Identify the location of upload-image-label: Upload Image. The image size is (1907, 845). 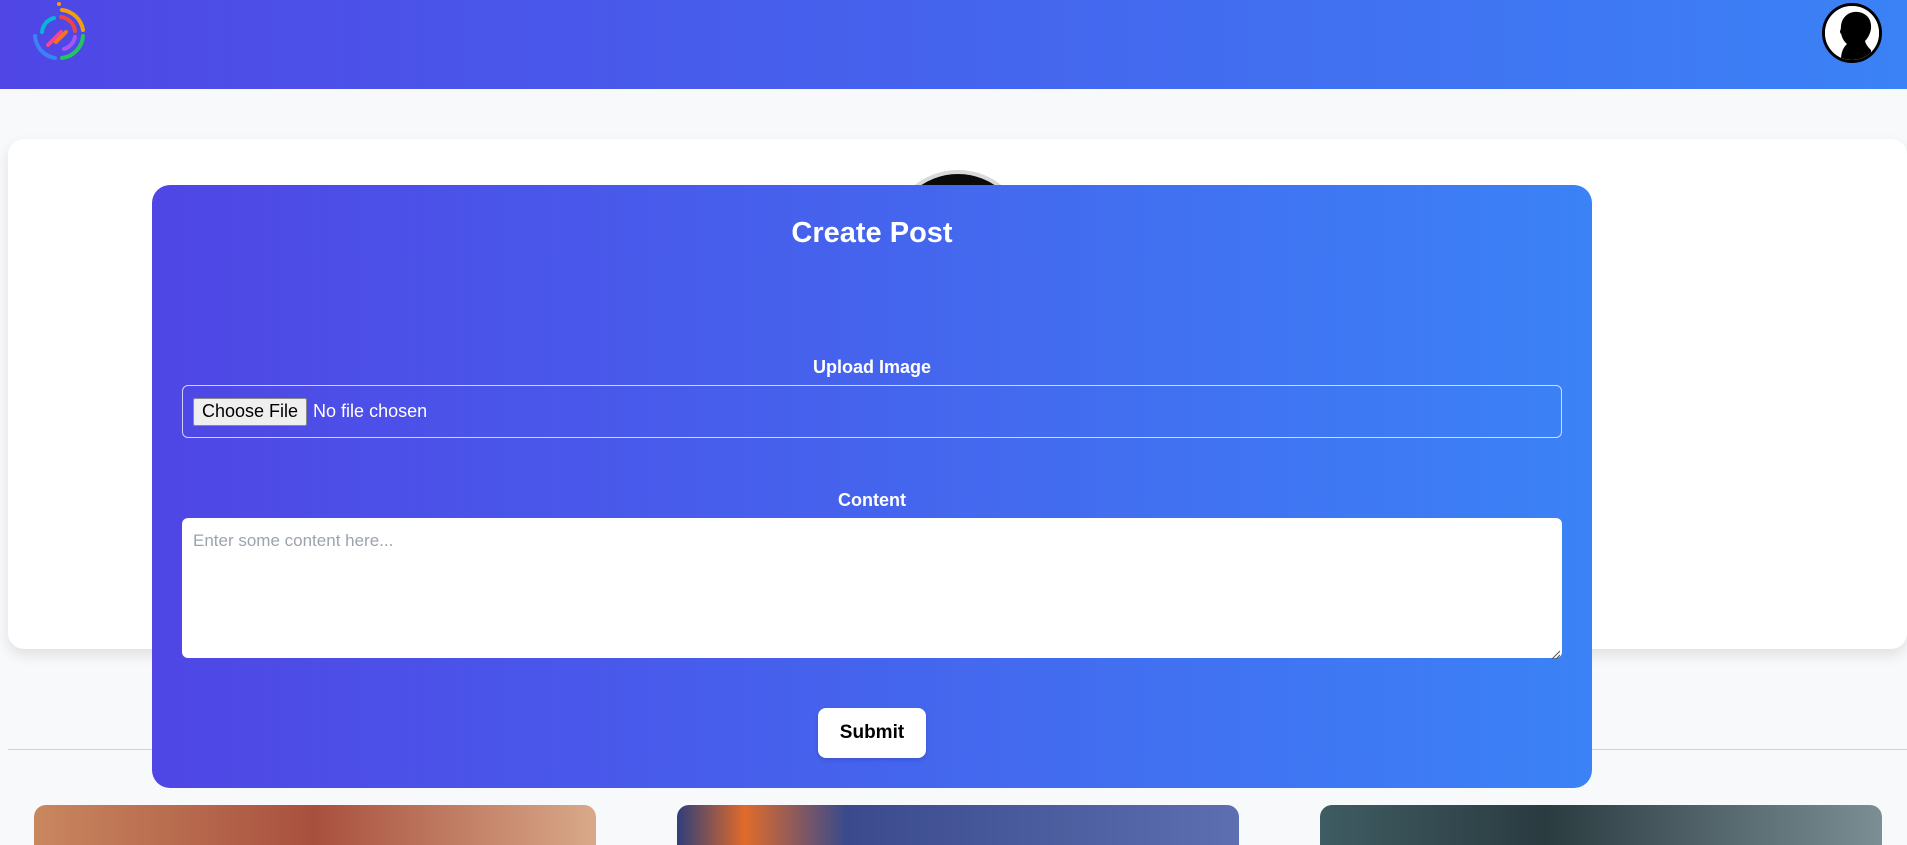
(872, 367).